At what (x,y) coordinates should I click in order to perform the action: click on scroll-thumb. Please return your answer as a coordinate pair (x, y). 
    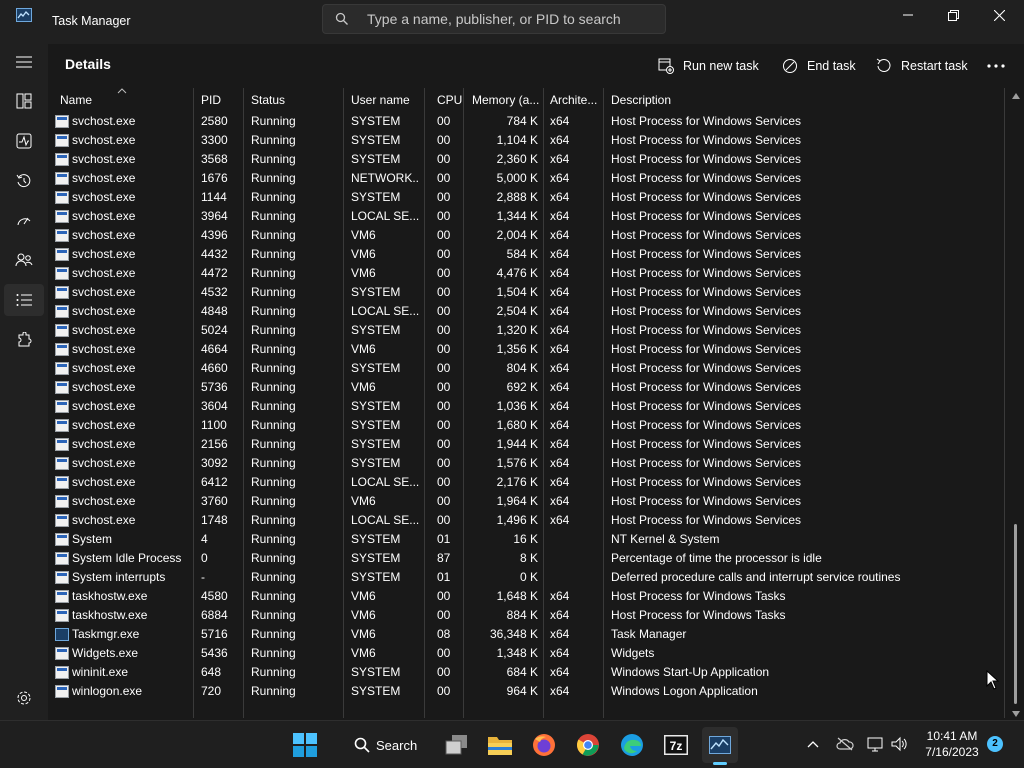
    Looking at the image, I should click on (1015, 614).